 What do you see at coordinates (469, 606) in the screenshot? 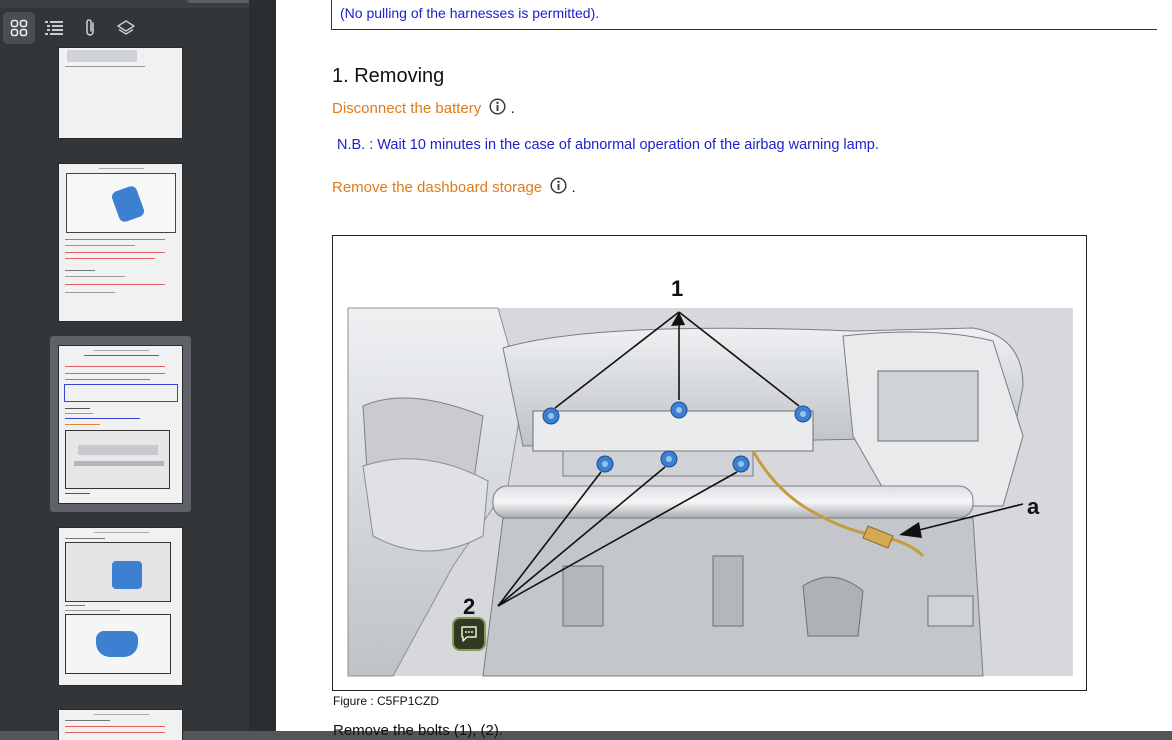
I see `callout-2-label: 2` at bounding box center [469, 606].